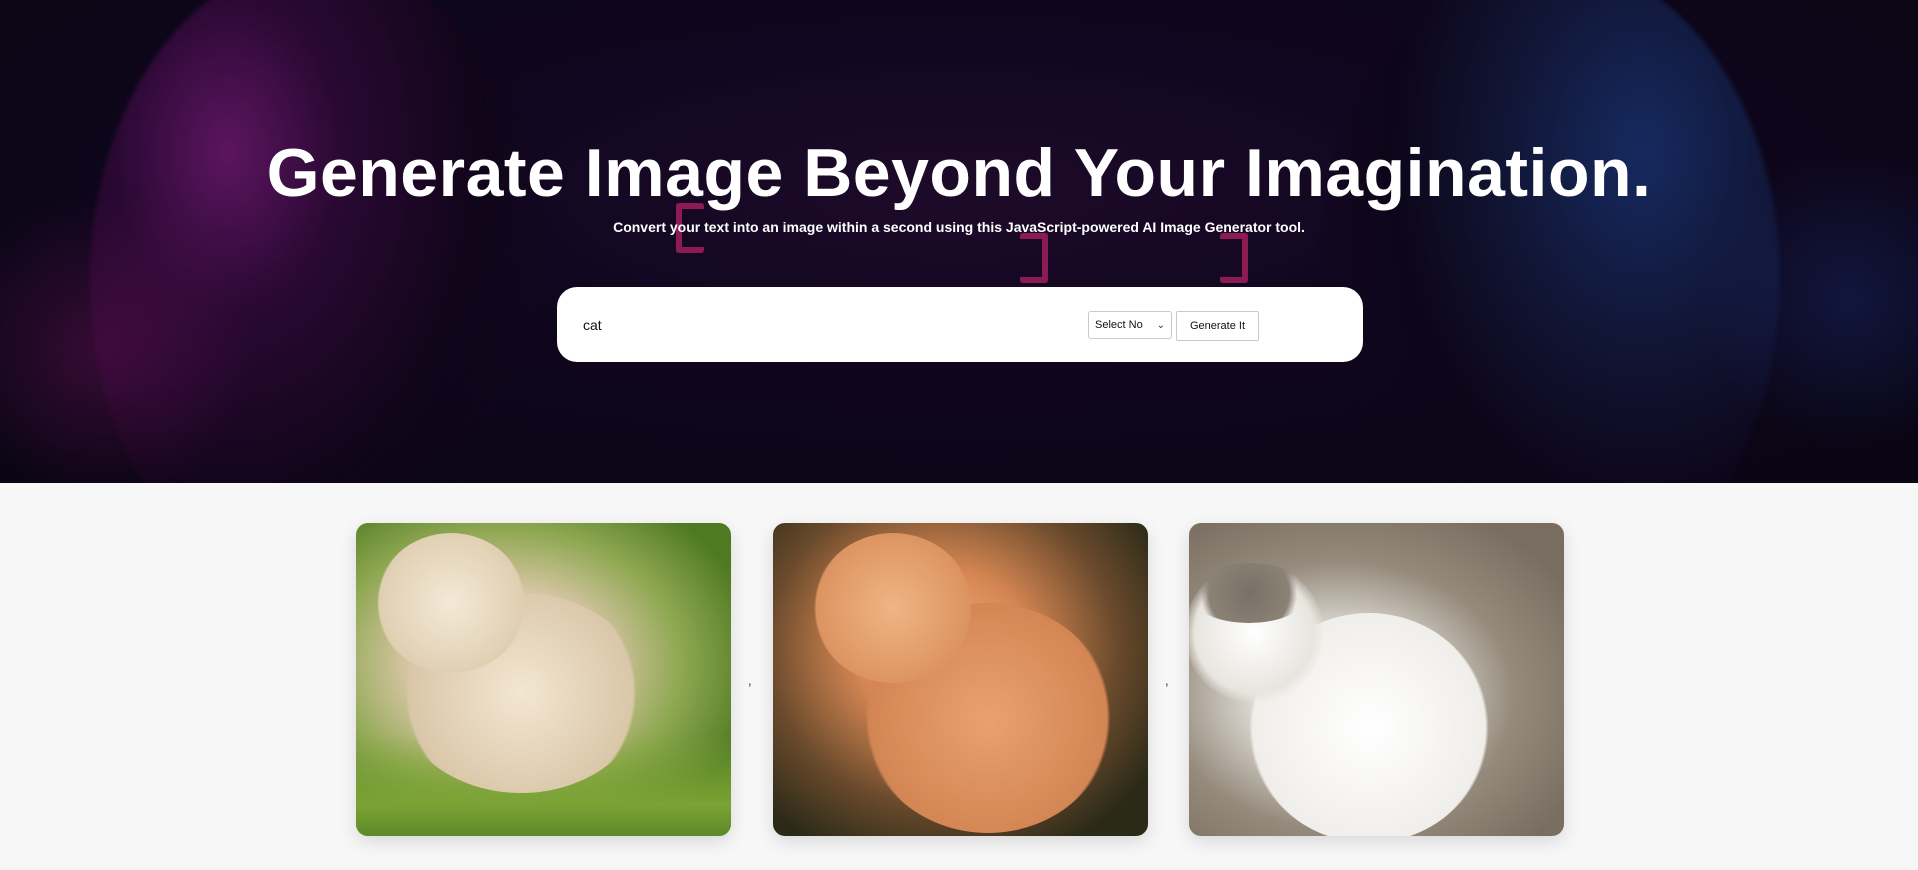 The height and width of the screenshot is (870, 1918). I want to click on cat-fur-patch-shape, so click(1249, 593).